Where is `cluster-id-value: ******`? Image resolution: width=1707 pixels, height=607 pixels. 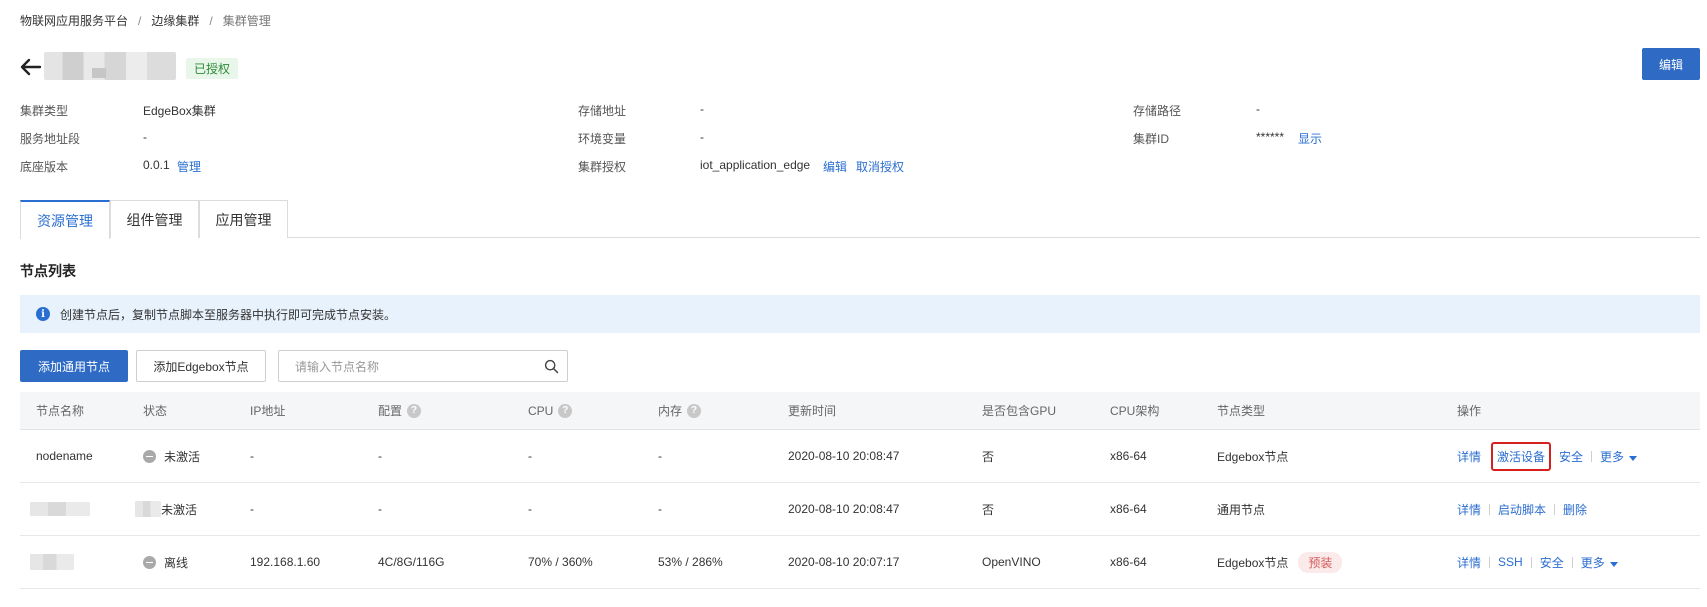
cluster-id-value: ****** is located at coordinates (1270, 137).